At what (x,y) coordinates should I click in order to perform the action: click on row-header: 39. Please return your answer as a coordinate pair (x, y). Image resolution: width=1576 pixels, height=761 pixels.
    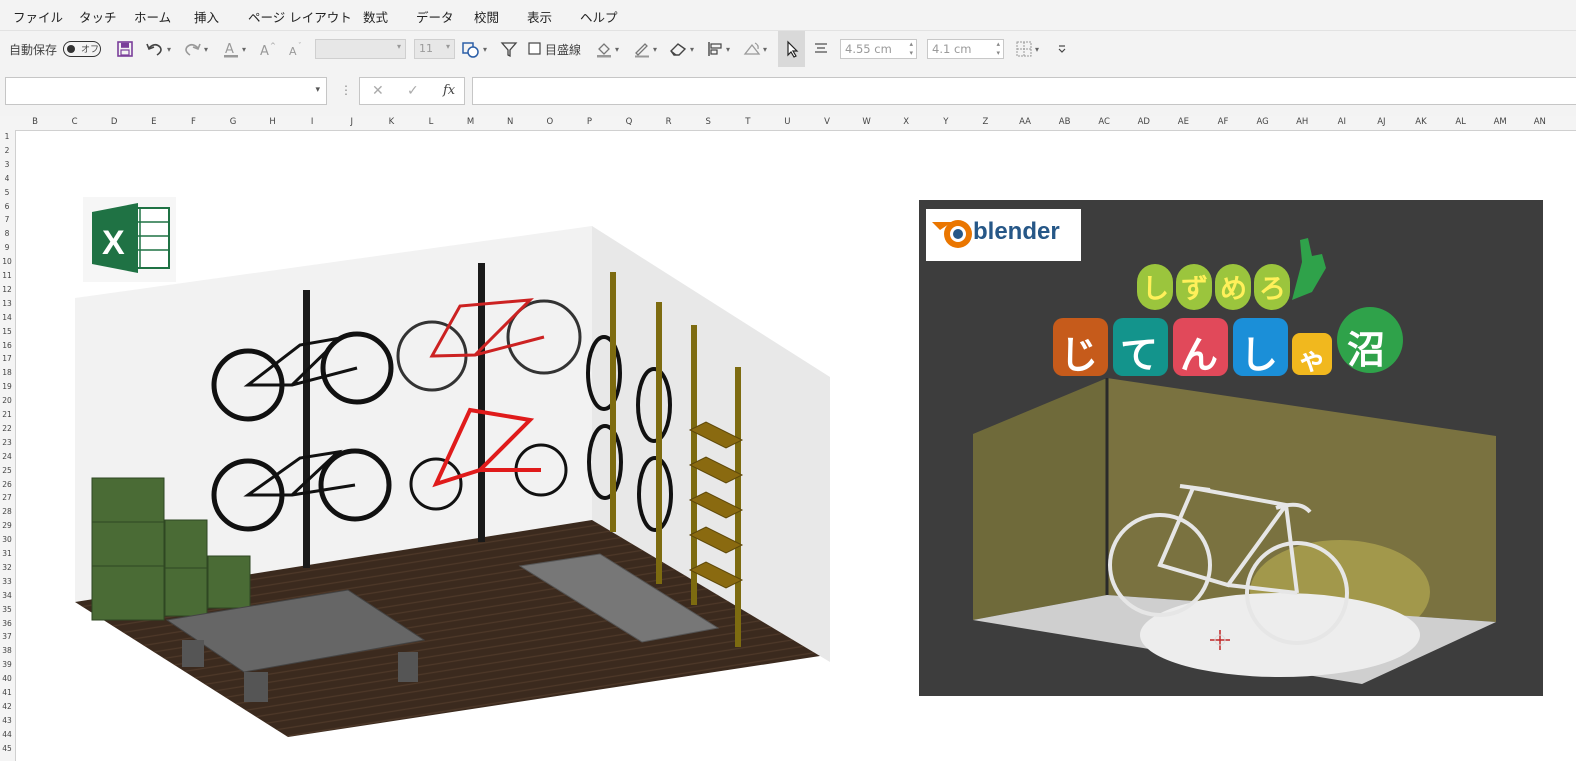
    Looking at the image, I should click on (7, 664).